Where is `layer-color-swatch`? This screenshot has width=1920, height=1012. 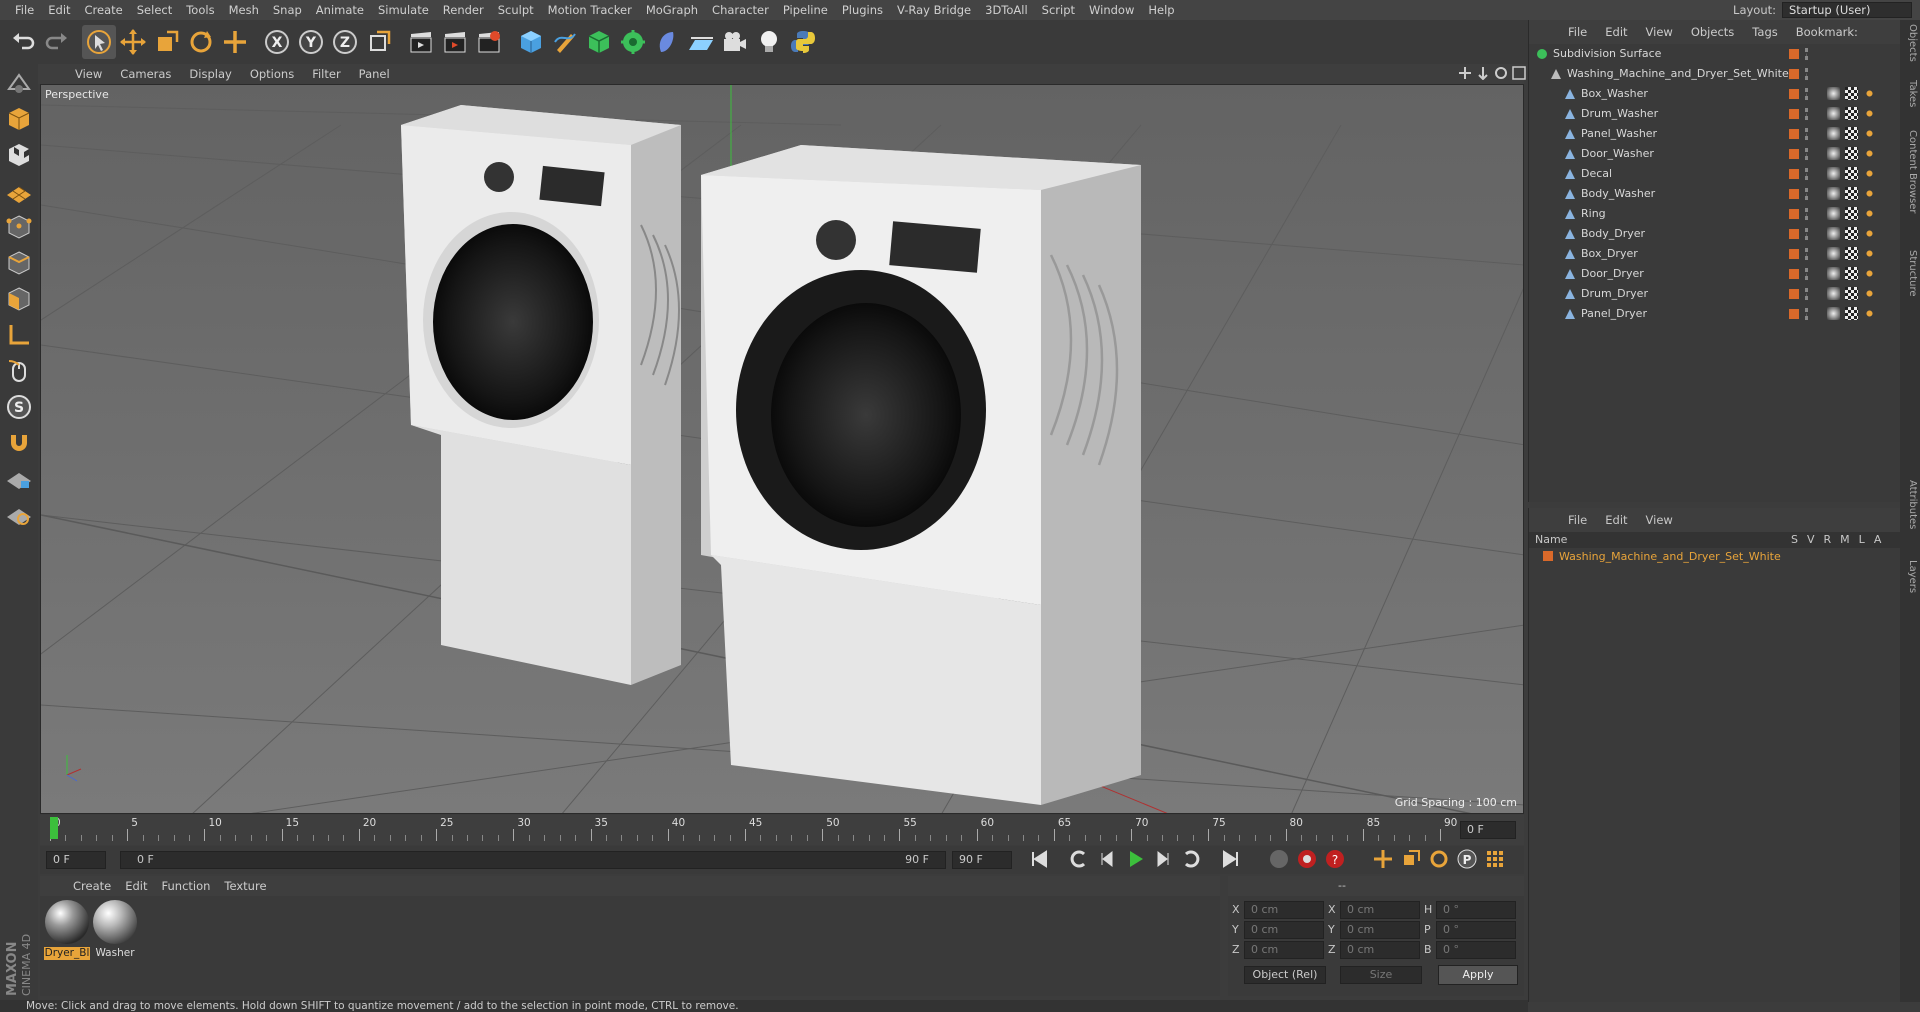 layer-color-swatch is located at coordinates (1548, 556).